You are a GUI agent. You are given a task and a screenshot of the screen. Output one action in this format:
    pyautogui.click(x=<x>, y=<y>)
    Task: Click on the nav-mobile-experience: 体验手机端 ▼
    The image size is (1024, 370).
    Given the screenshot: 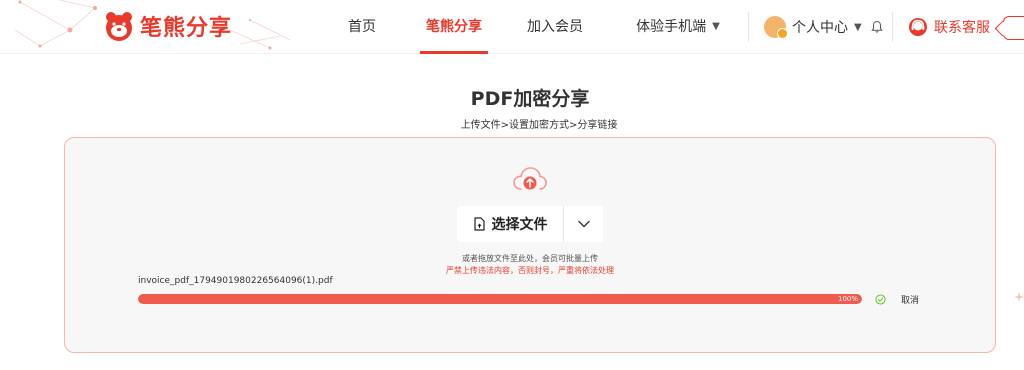 What is the action you would take?
    pyautogui.click(x=678, y=27)
    